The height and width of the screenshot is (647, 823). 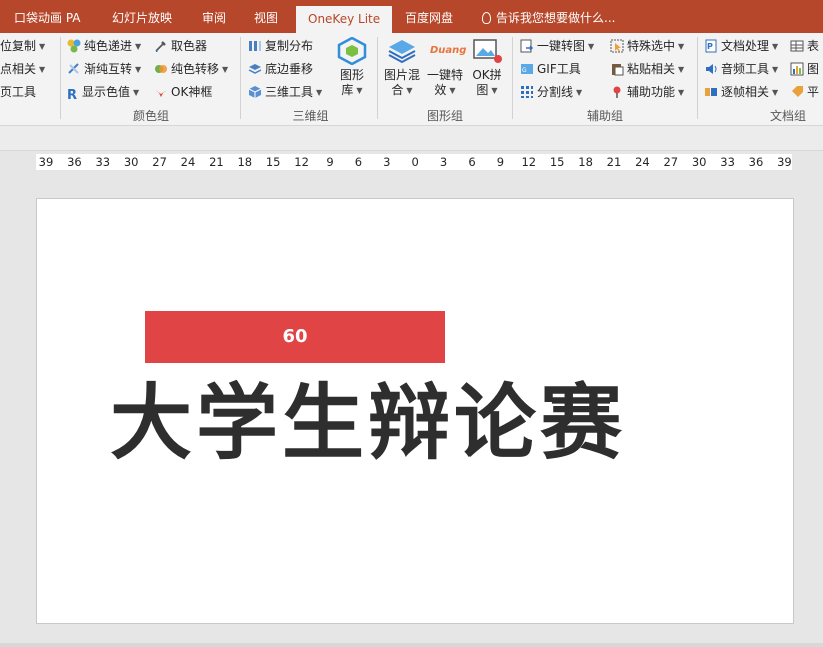 What do you see at coordinates (108, 46) in the screenshot?
I see `item-label: 纯色递进` at bounding box center [108, 46].